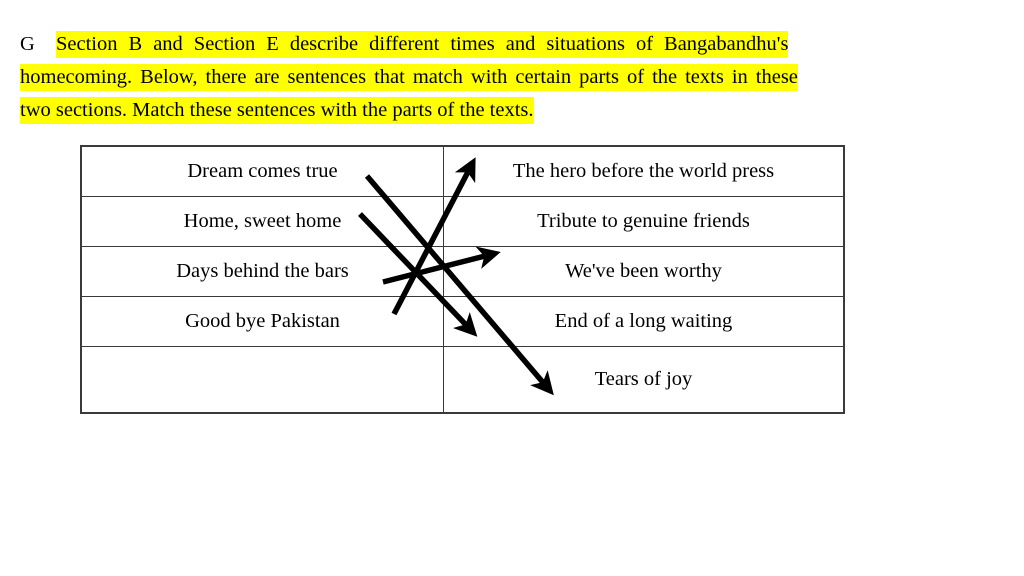 The height and width of the screenshot is (576, 1024). What do you see at coordinates (644, 221) in the screenshot?
I see `table-cell-right: Tribute to genuine friends` at bounding box center [644, 221].